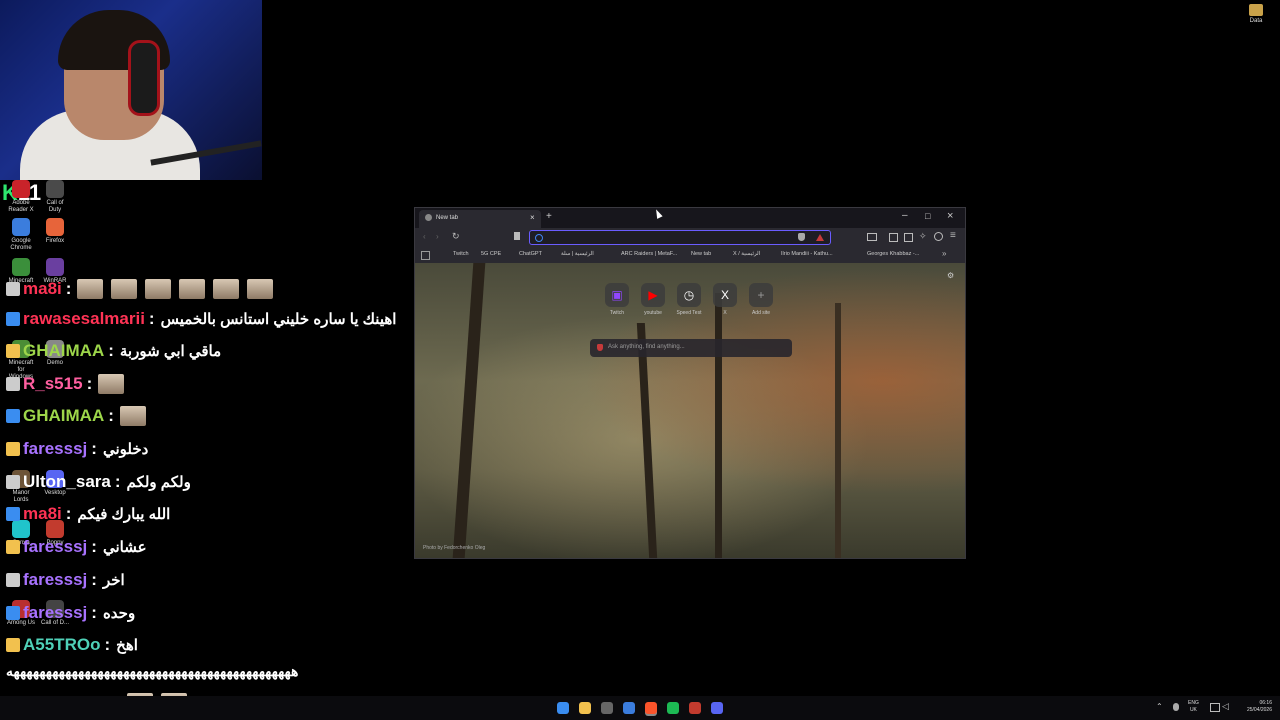 The height and width of the screenshot is (720, 1280). What do you see at coordinates (908, 237) in the screenshot?
I see `wallet-icon` at bounding box center [908, 237].